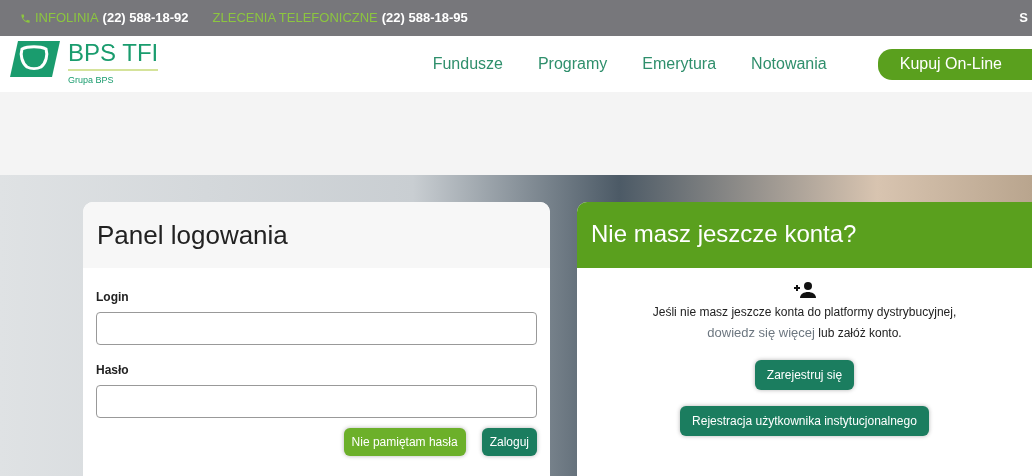  Describe the element at coordinates (724, 233) in the screenshot. I see `register-title: Nie masz jeszcze konta?` at that location.